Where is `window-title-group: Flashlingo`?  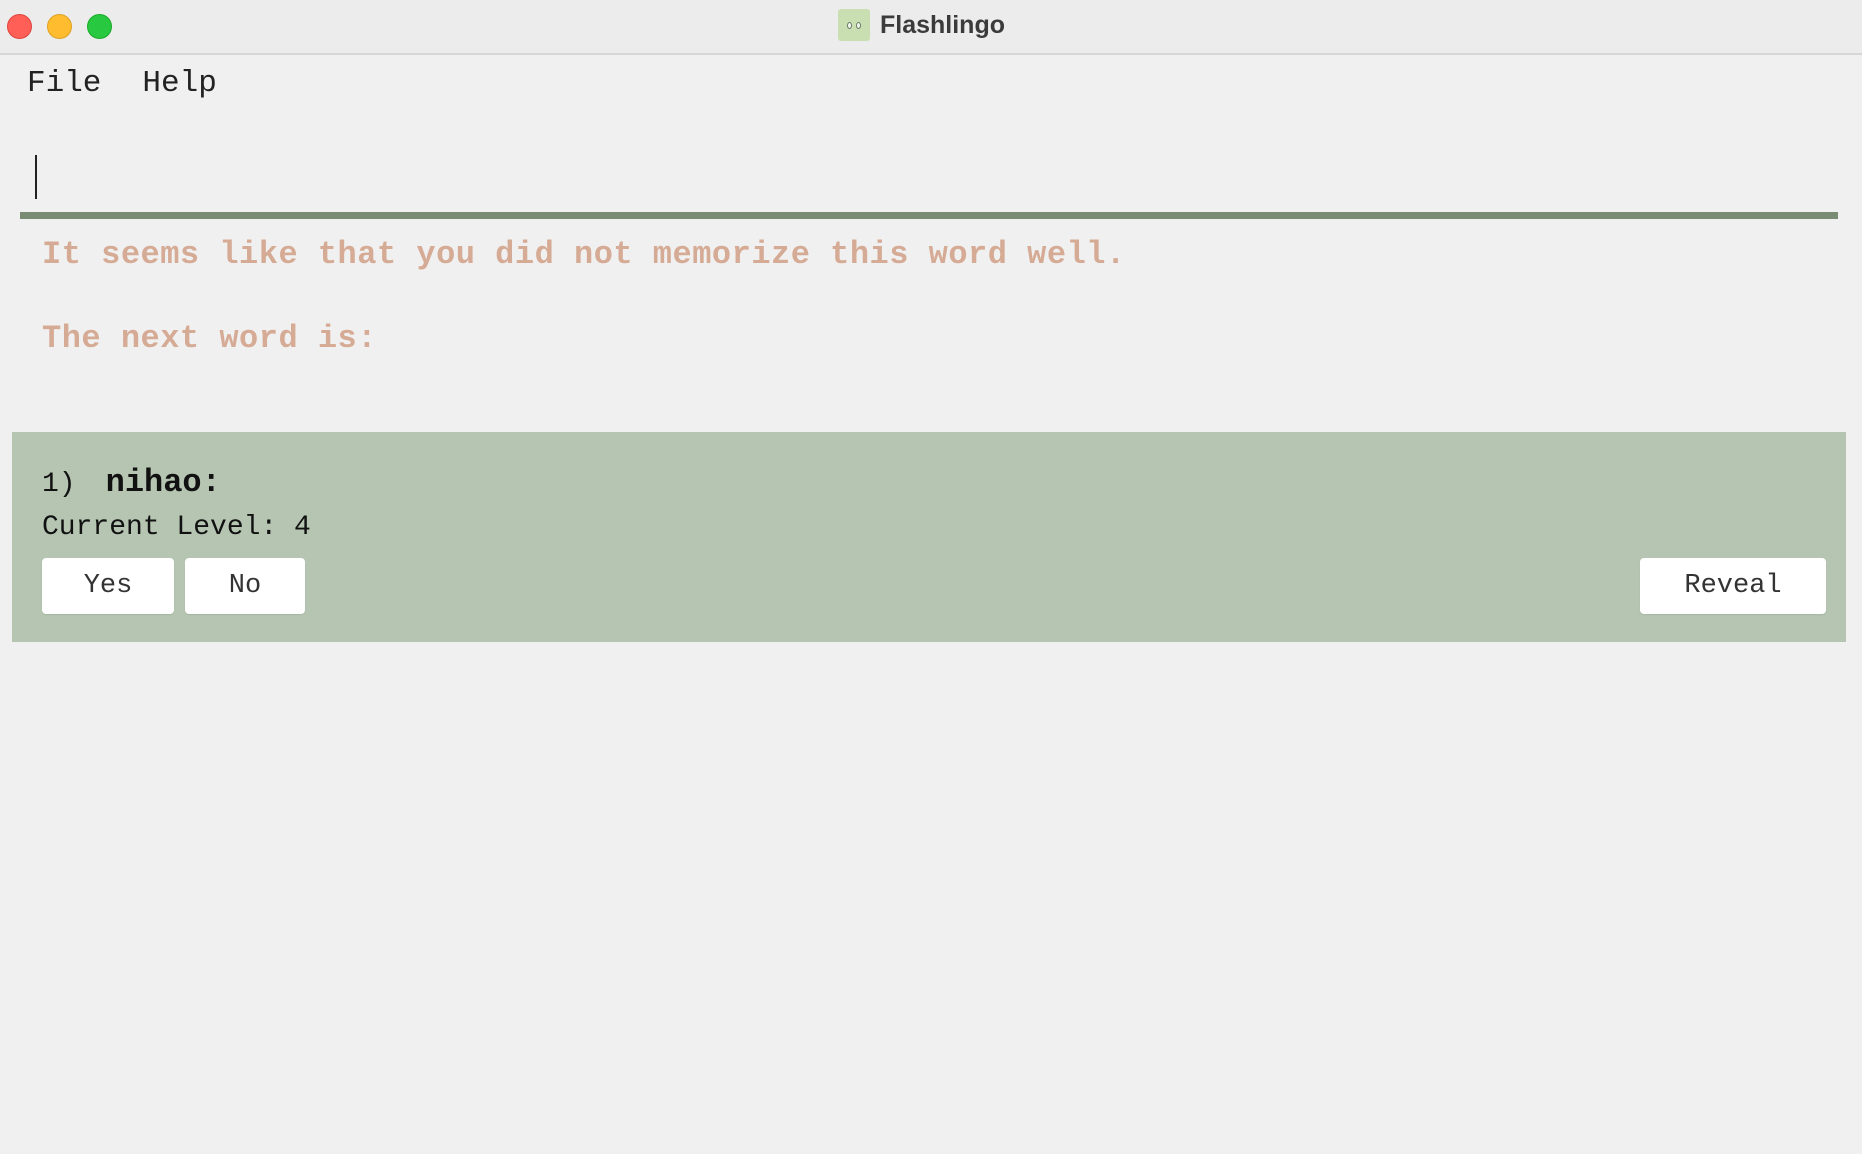 window-title-group: Flashlingo is located at coordinates (921, 25).